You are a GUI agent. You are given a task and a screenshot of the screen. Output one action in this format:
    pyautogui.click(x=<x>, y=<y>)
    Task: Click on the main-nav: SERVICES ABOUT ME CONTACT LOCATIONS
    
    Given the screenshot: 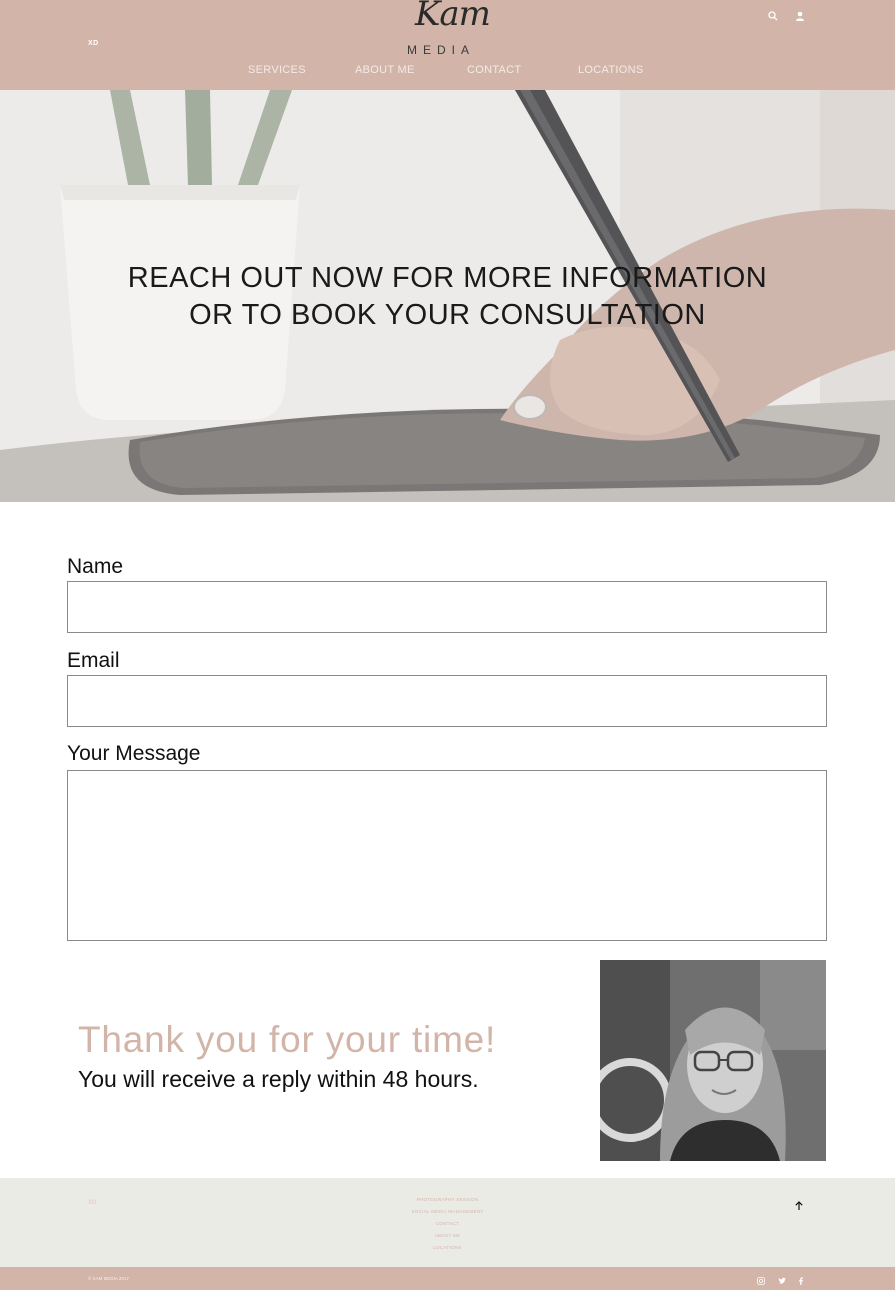 What is the action you would take?
    pyautogui.click(x=447, y=72)
    